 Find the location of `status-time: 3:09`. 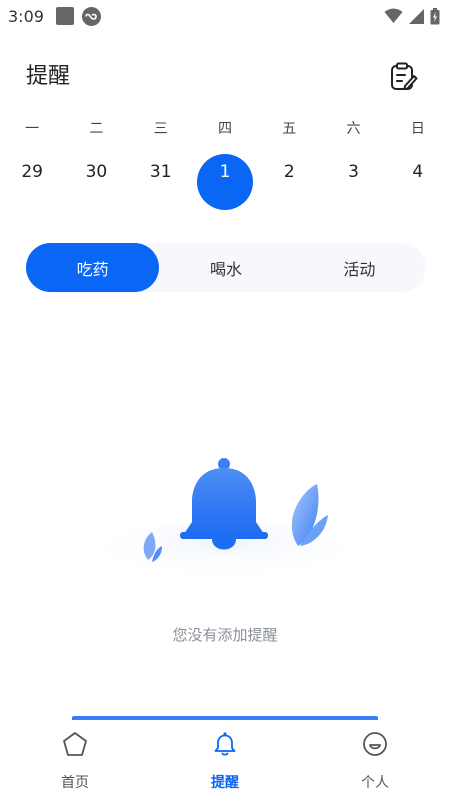

status-time: 3:09 is located at coordinates (26, 16).